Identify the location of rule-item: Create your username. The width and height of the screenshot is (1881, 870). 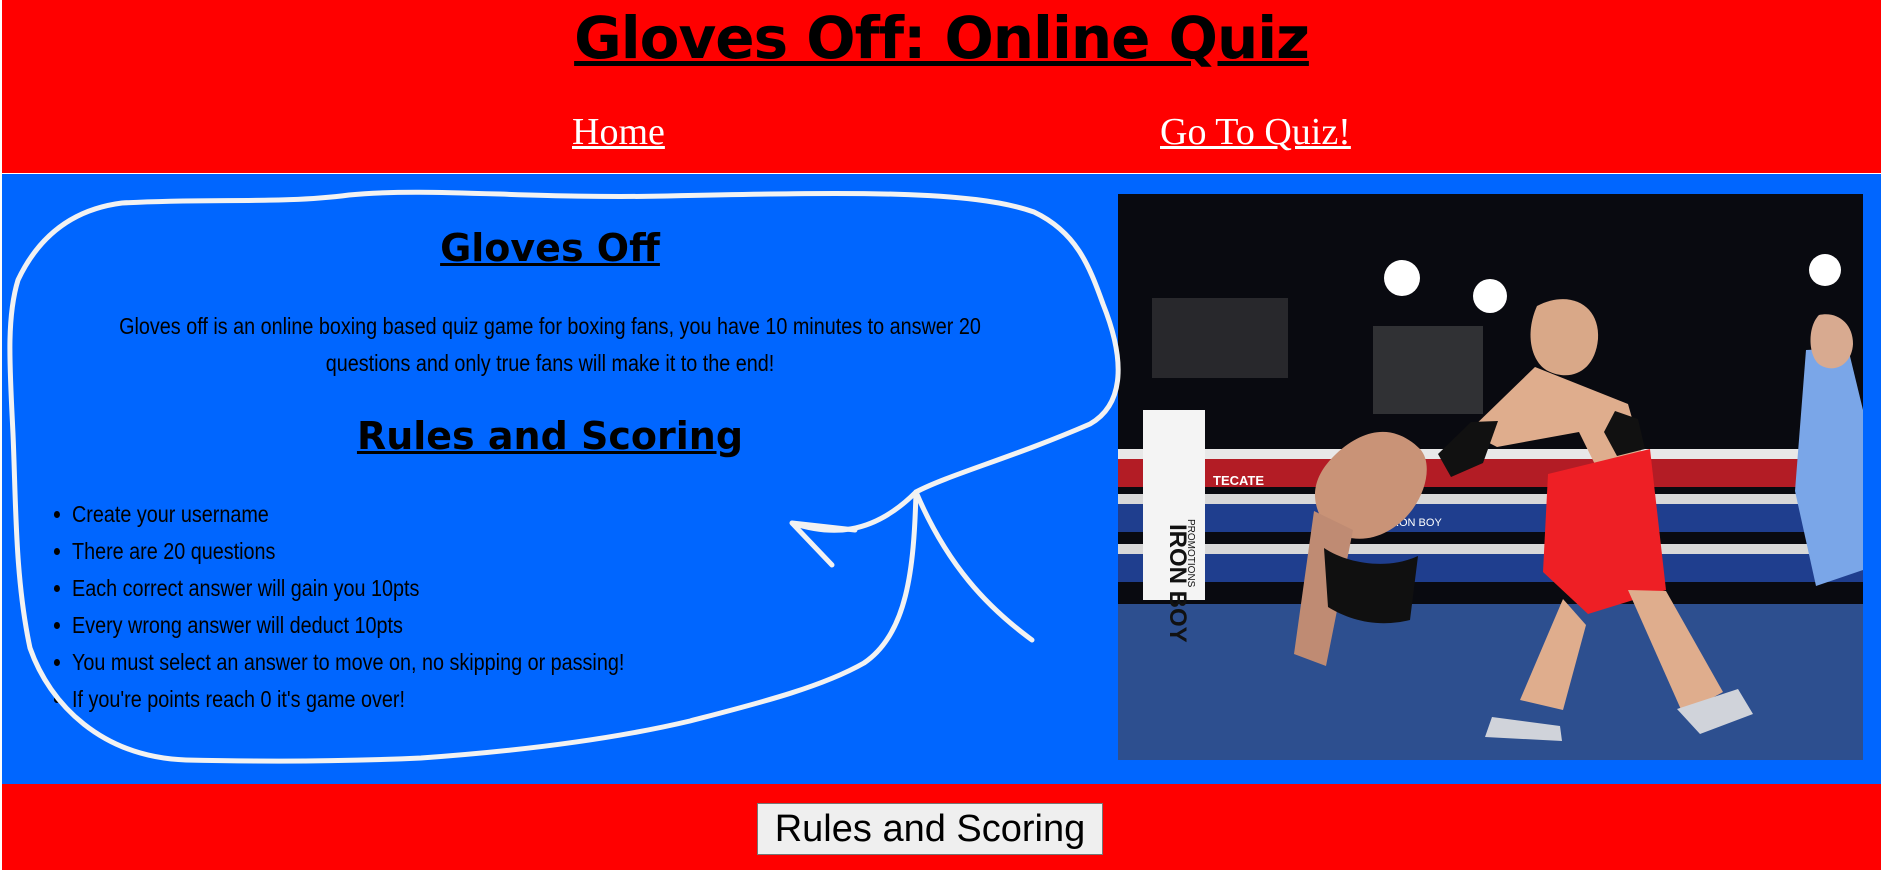
(348, 514).